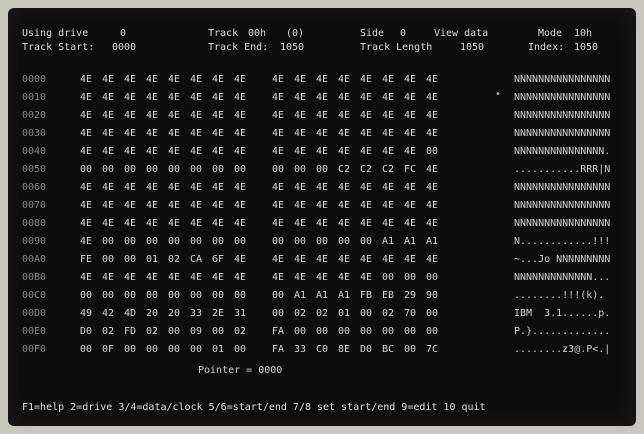 The width and height of the screenshot is (644, 434). What do you see at coordinates (223, 259) in the screenshot?
I see `hex-byte: 6F` at bounding box center [223, 259].